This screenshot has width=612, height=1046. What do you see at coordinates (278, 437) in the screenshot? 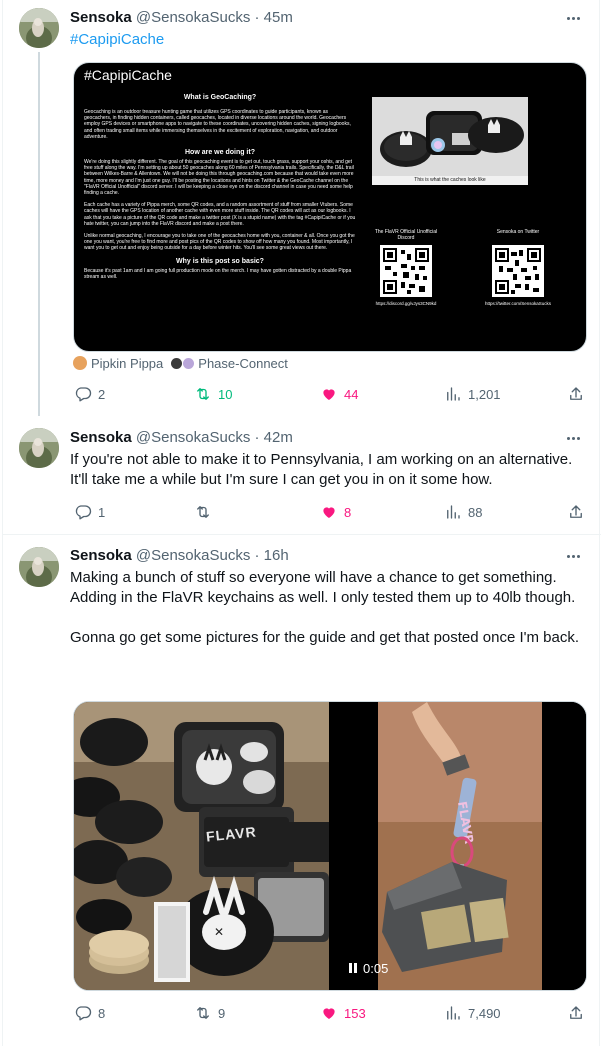
I see `tweet-time: 42m` at bounding box center [278, 437].